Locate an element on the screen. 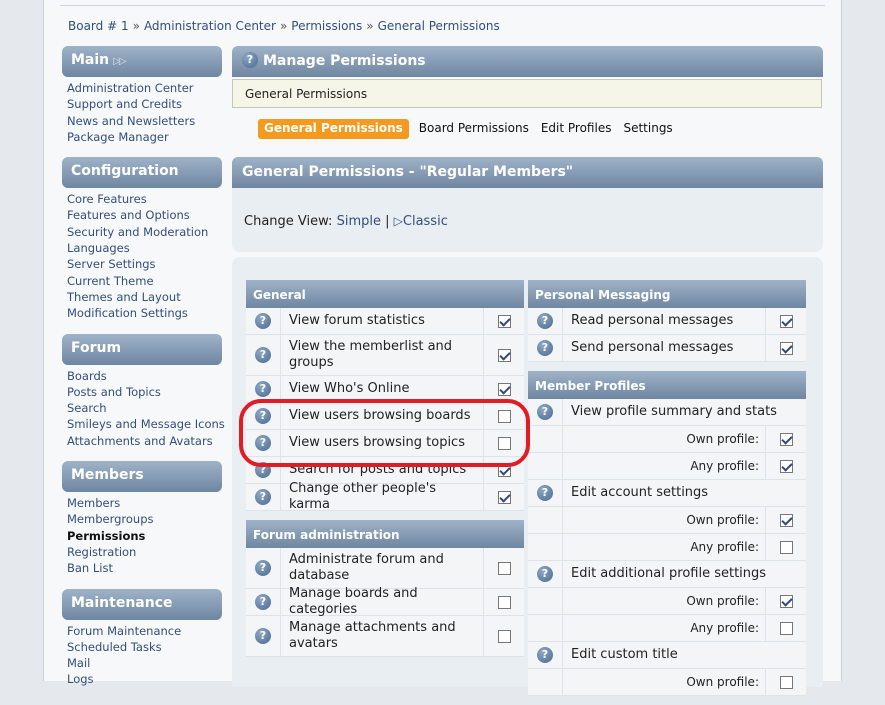  sidebar-item-smileys-and-message-icons: Smileys and Message Icons is located at coordinates (146, 424).